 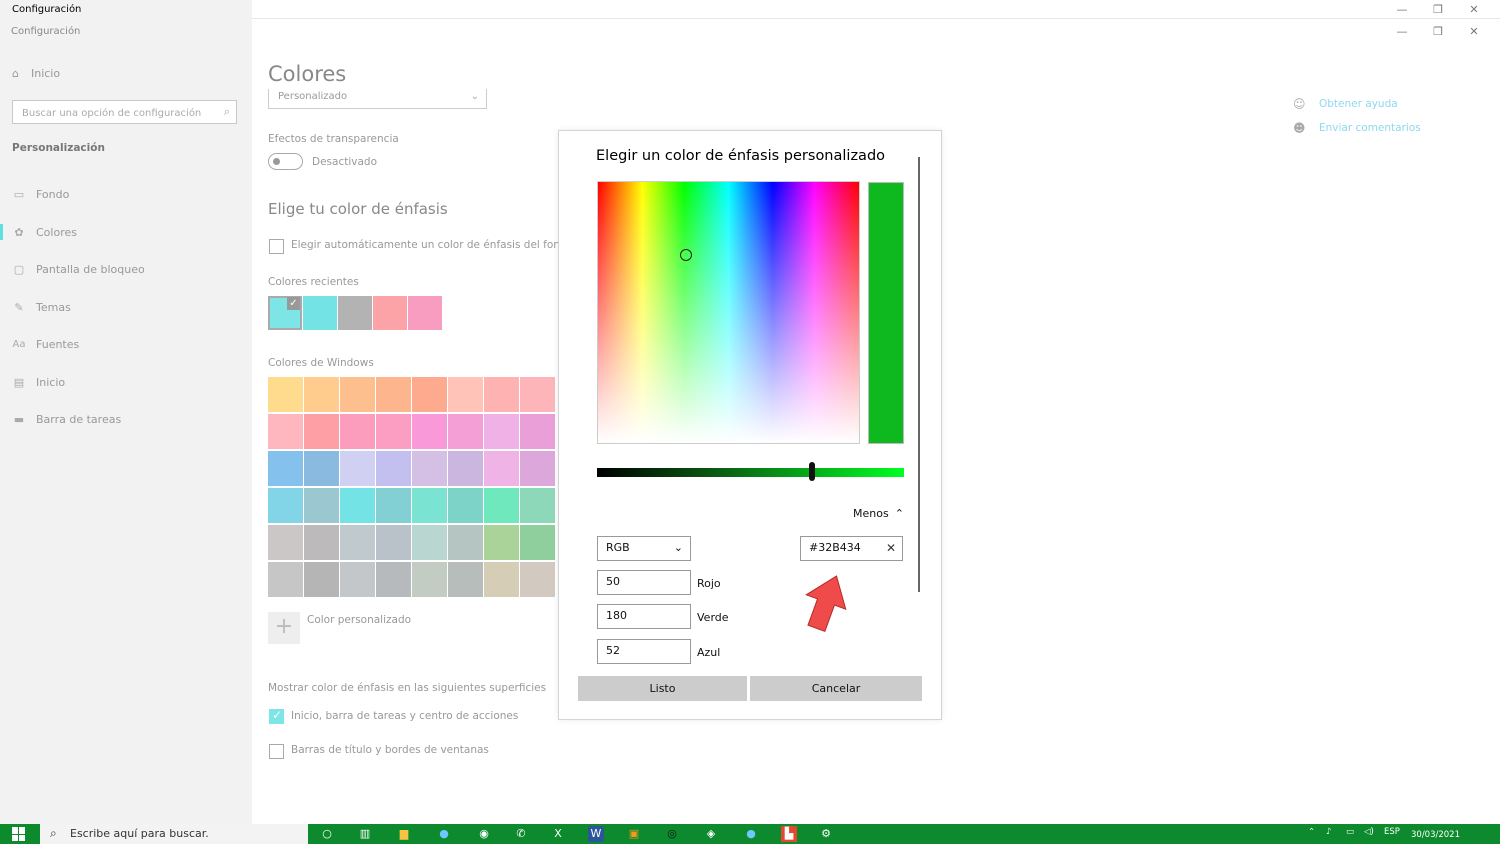 I want to click on task-view-icon: ▥, so click(x=365, y=834).